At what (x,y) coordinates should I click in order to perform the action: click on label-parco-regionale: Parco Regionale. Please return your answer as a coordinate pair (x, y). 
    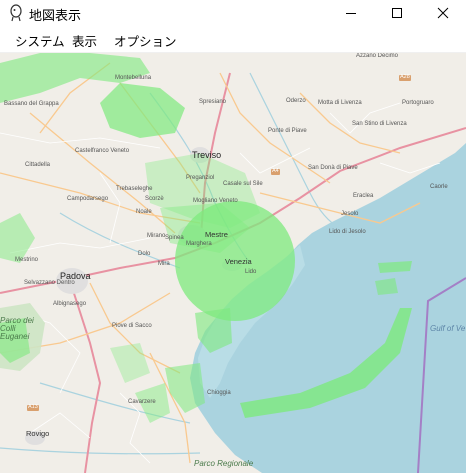
    Looking at the image, I should click on (224, 463).